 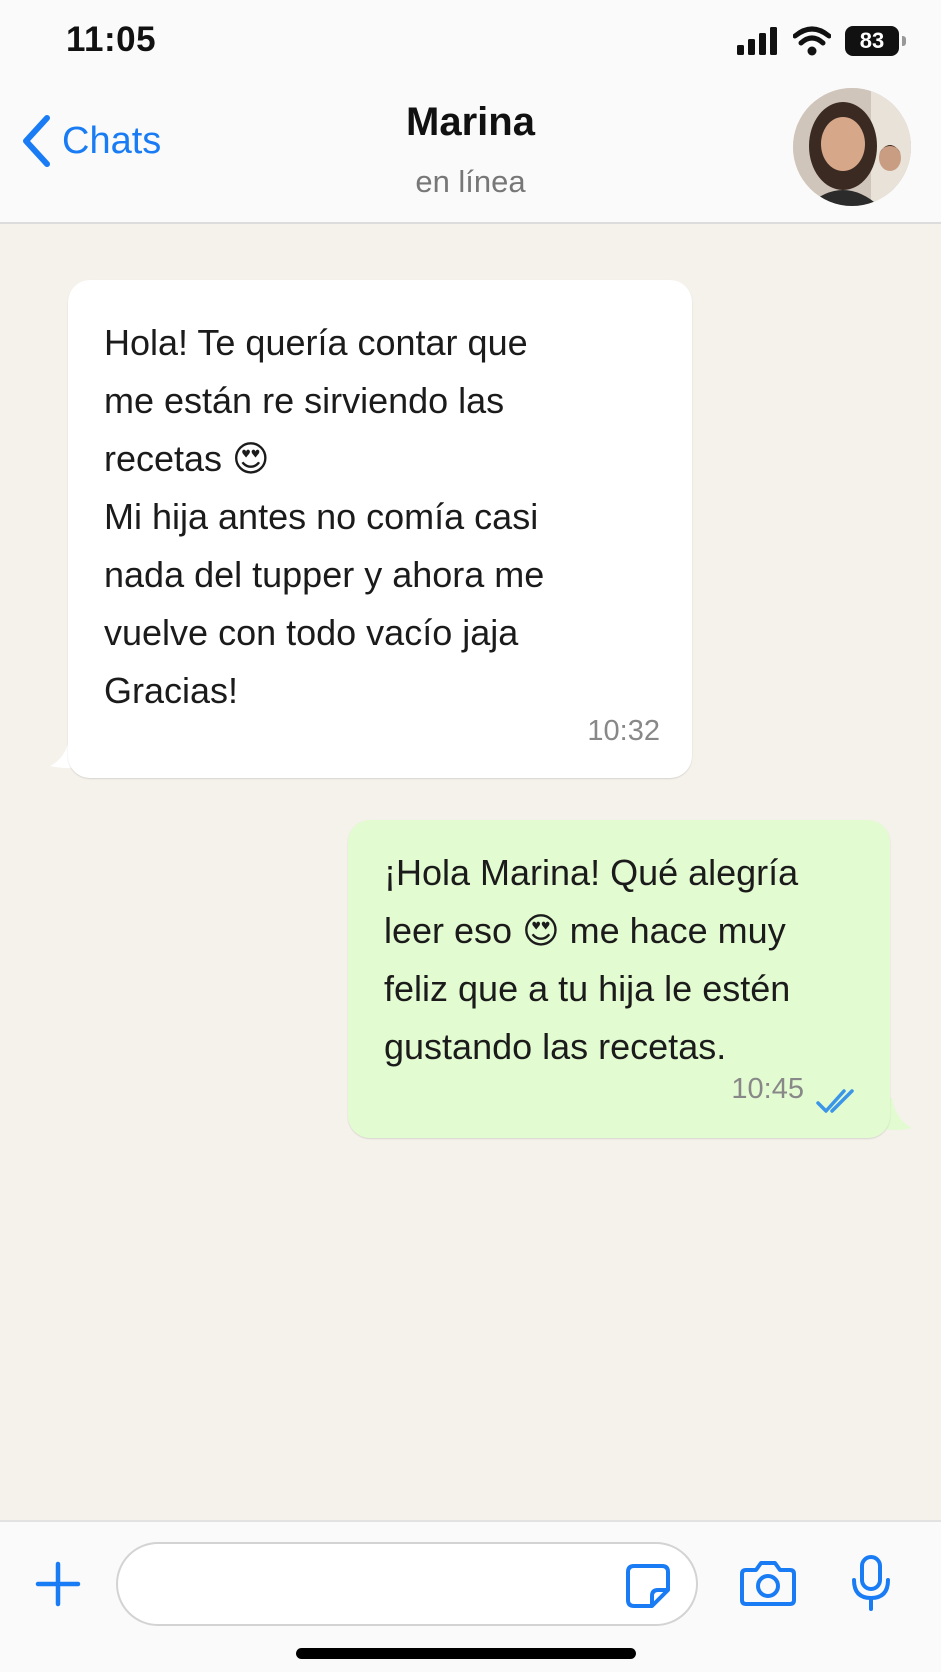 I want to click on status-icons: 83, so click(x=821, y=41).